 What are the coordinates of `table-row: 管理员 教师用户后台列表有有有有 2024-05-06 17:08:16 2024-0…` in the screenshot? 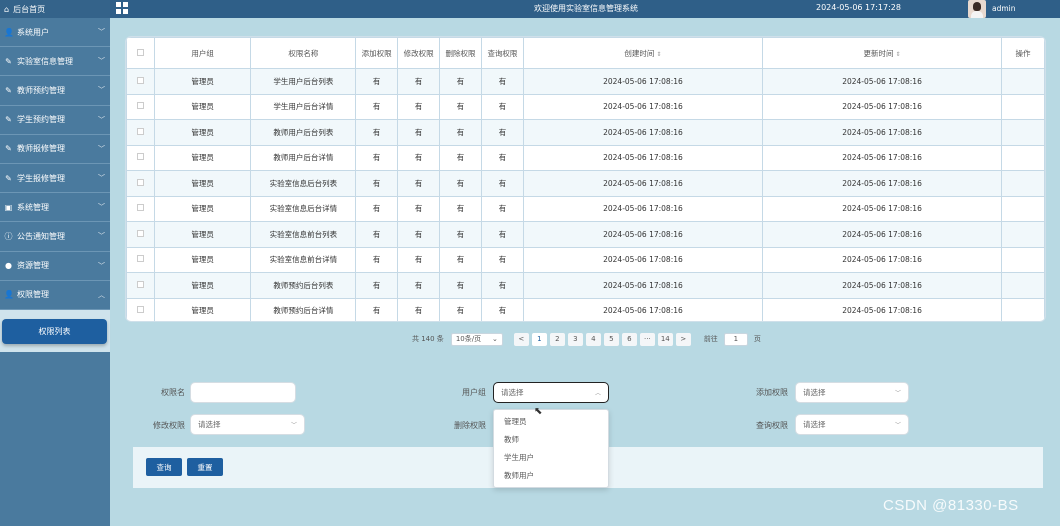 It's located at (585, 132).